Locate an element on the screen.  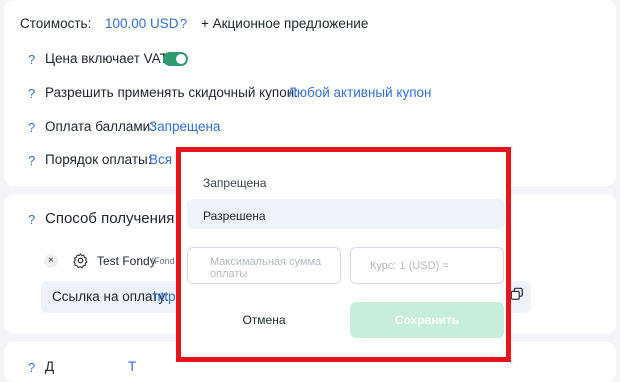
payment-link-label: Ссылка на оплату: is located at coordinates (110, 296).